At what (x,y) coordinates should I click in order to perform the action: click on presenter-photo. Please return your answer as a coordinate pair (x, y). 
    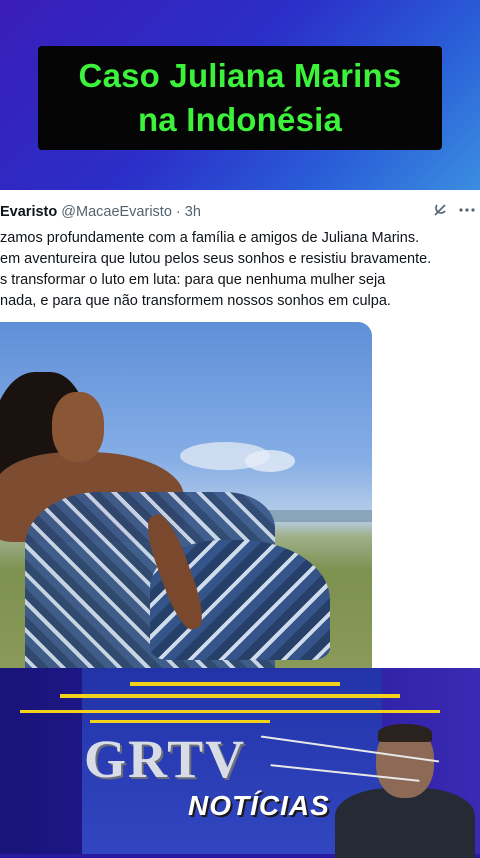
    Looking at the image, I should click on (405, 788).